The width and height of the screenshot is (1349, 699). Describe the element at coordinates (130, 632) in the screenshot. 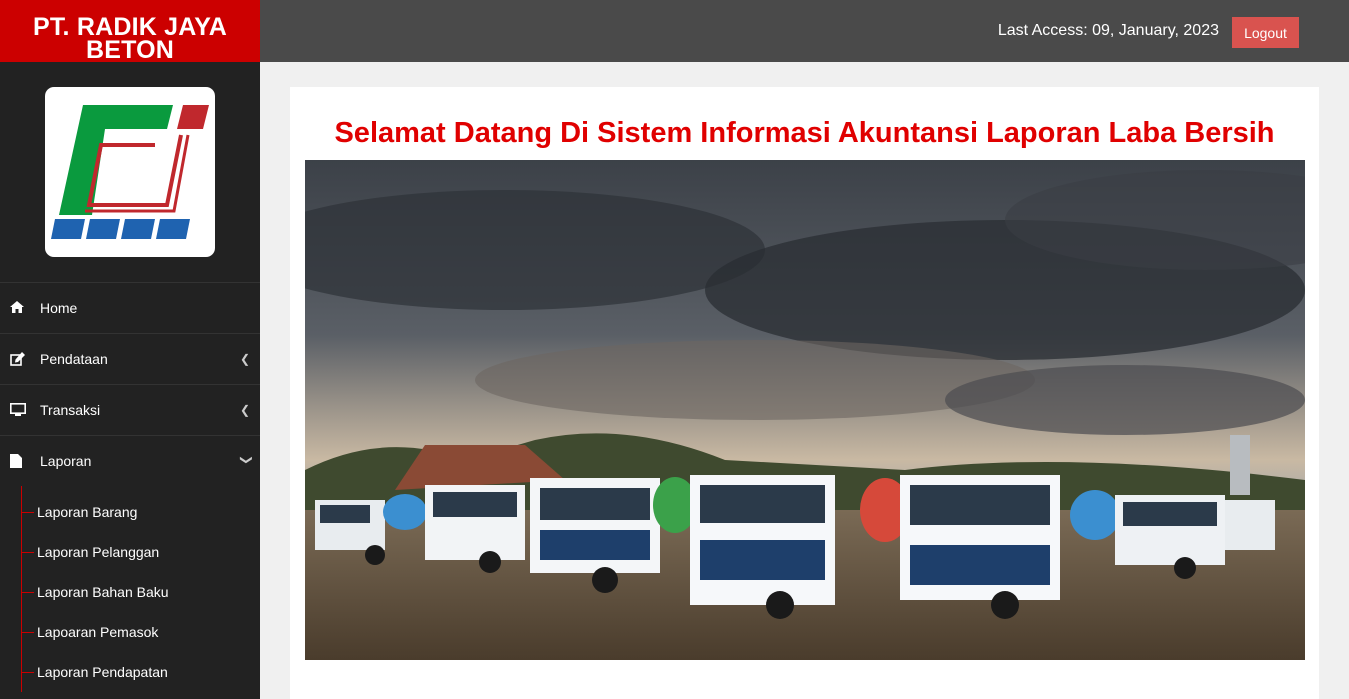

I see `submenu-item-laporan-pemasok: Lapoaran Pemasok` at that location.